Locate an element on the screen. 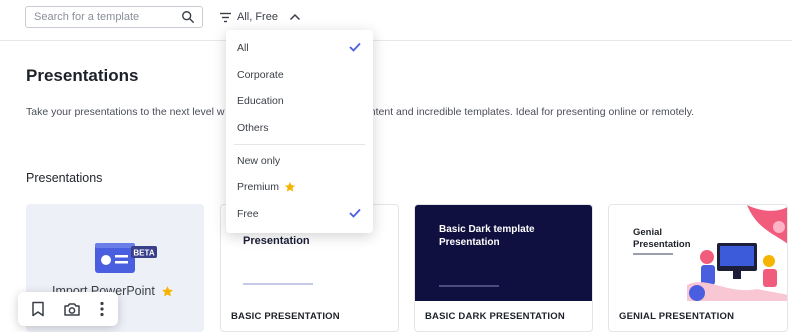 The width and height of the screenshot is (792, 332). thumbnail-title: Genial Presentation is located at coordinates (662, 239).